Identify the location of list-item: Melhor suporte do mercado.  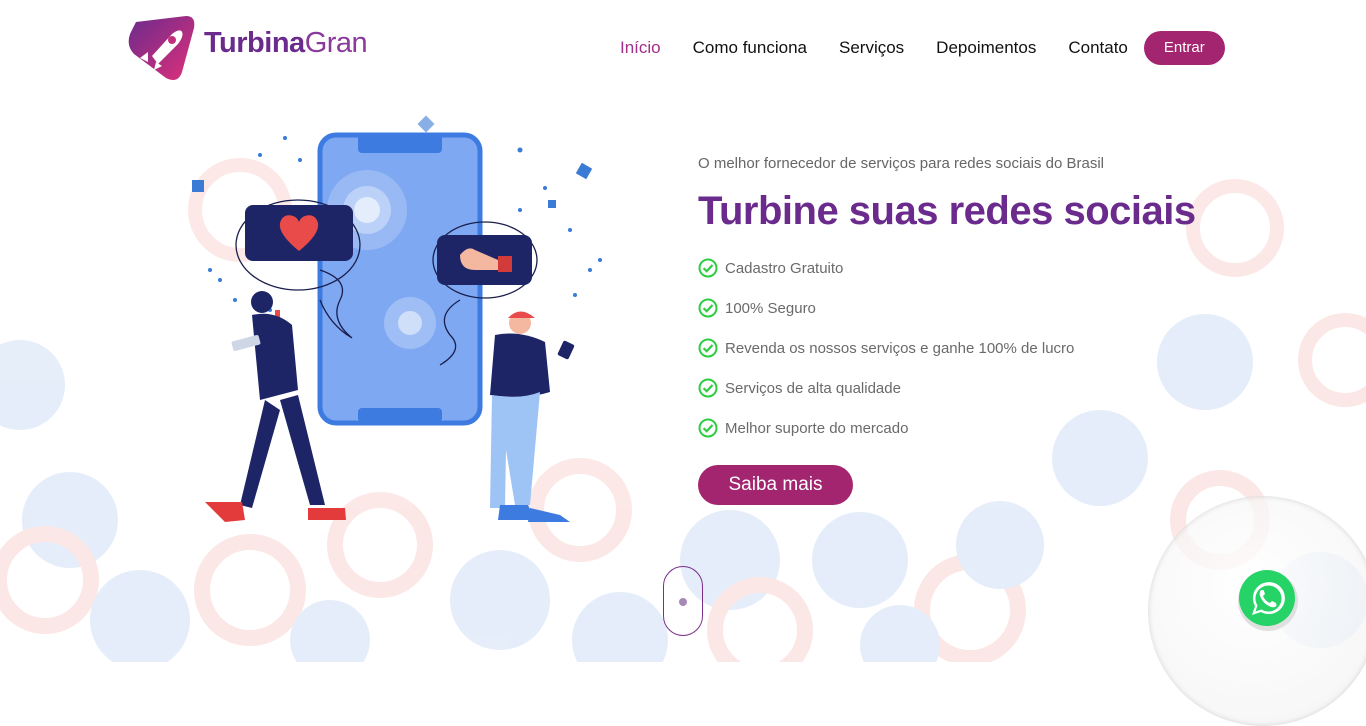
(1018, 428).